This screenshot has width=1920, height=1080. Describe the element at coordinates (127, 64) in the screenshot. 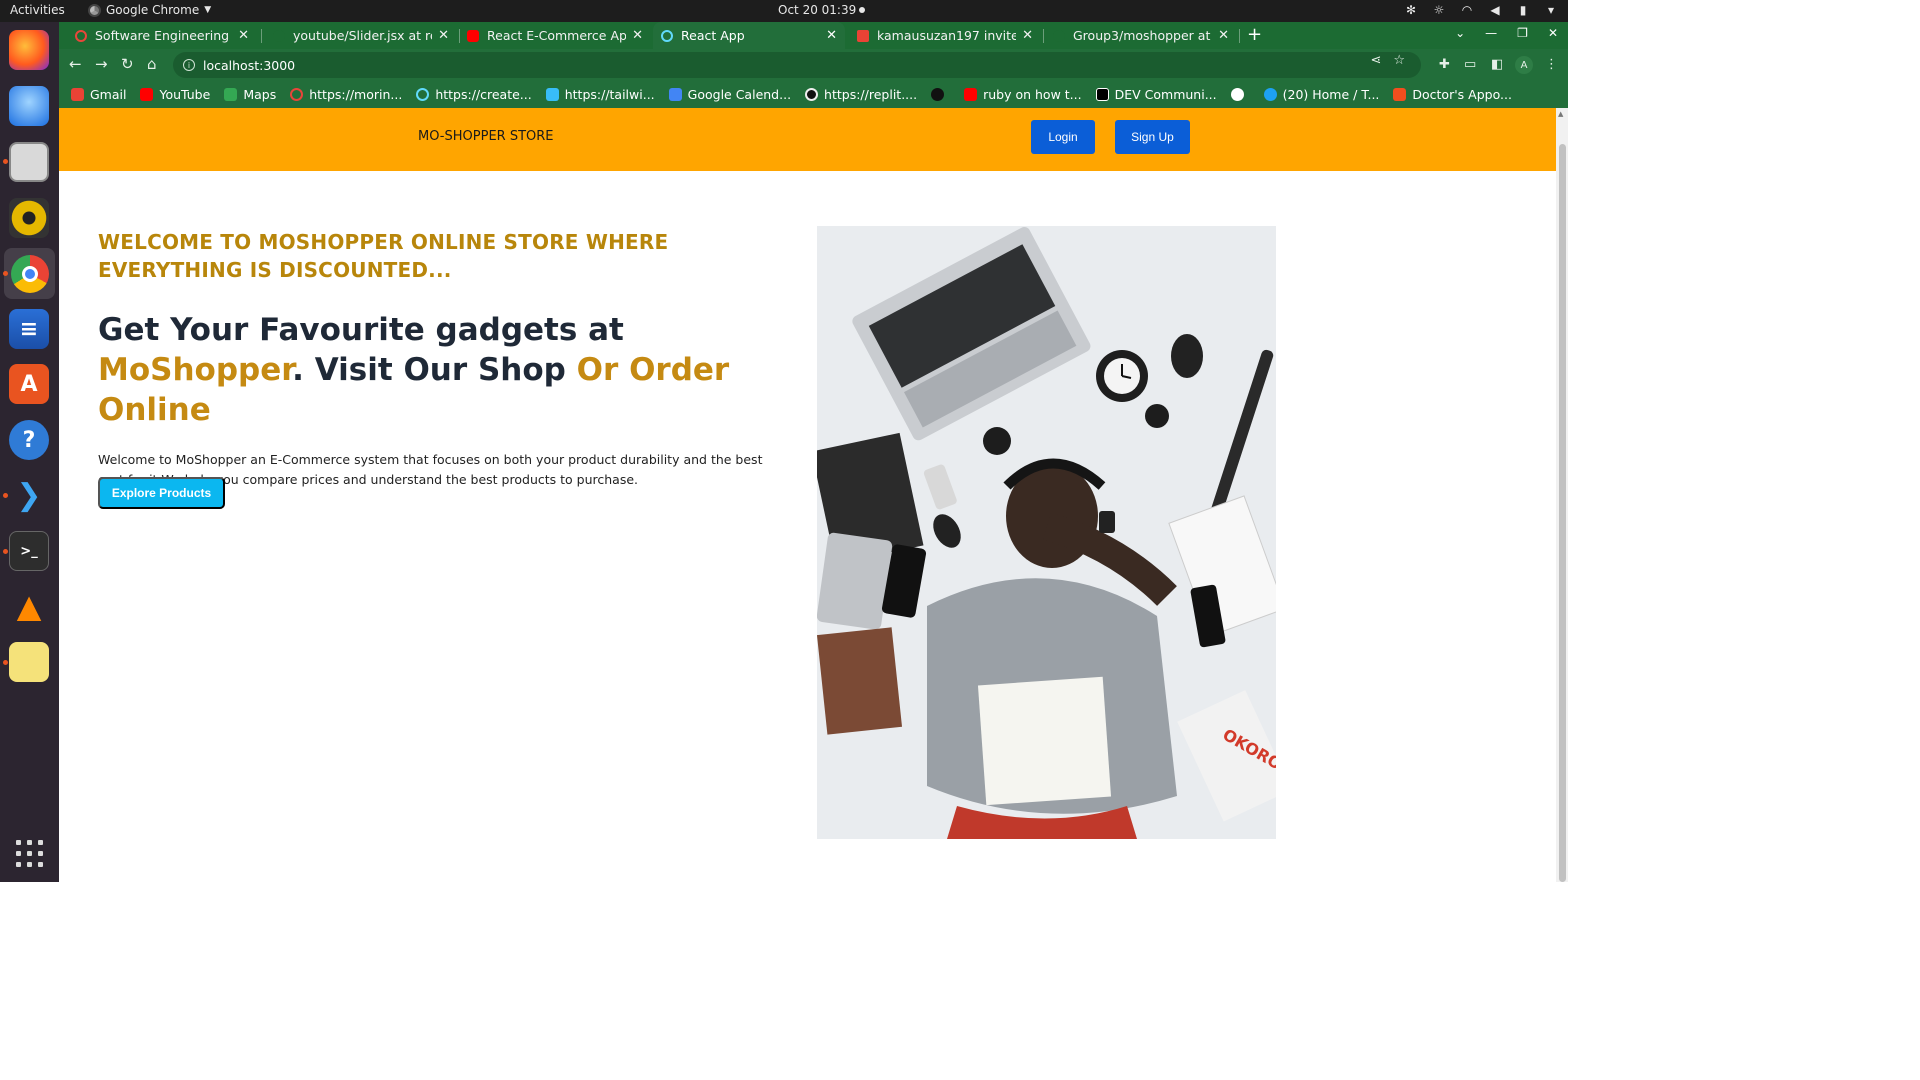

I see `reload-icon: ↻` at that location.